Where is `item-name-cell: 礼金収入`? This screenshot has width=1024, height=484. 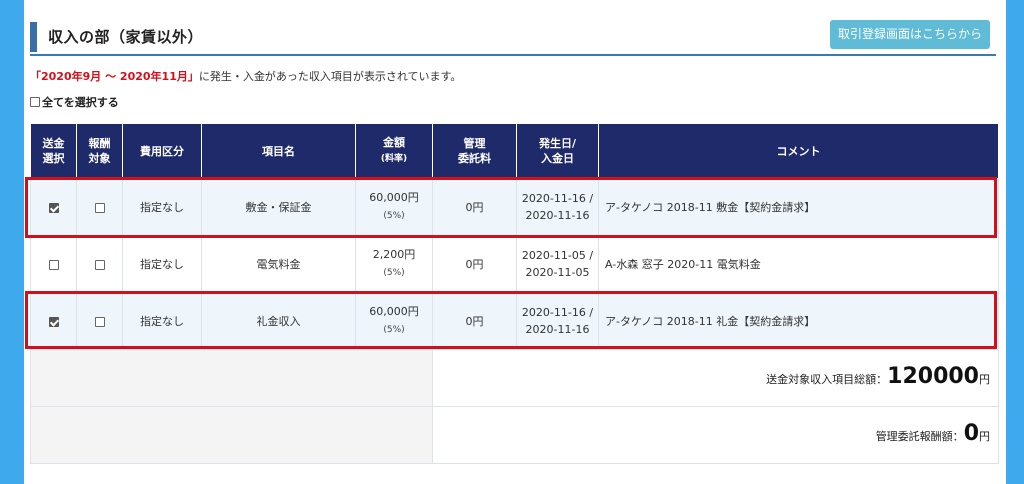
item-name-cell: 礼金収入 is located at coordinates (278, 321).